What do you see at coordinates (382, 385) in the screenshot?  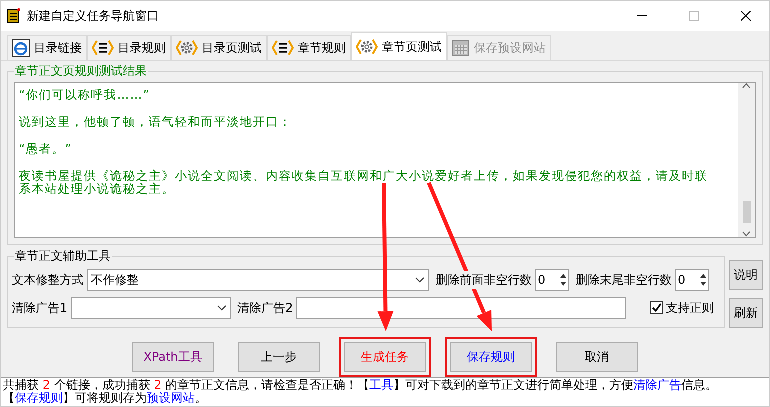 I see `status-link: 工具` at bounding box center [382, 385].